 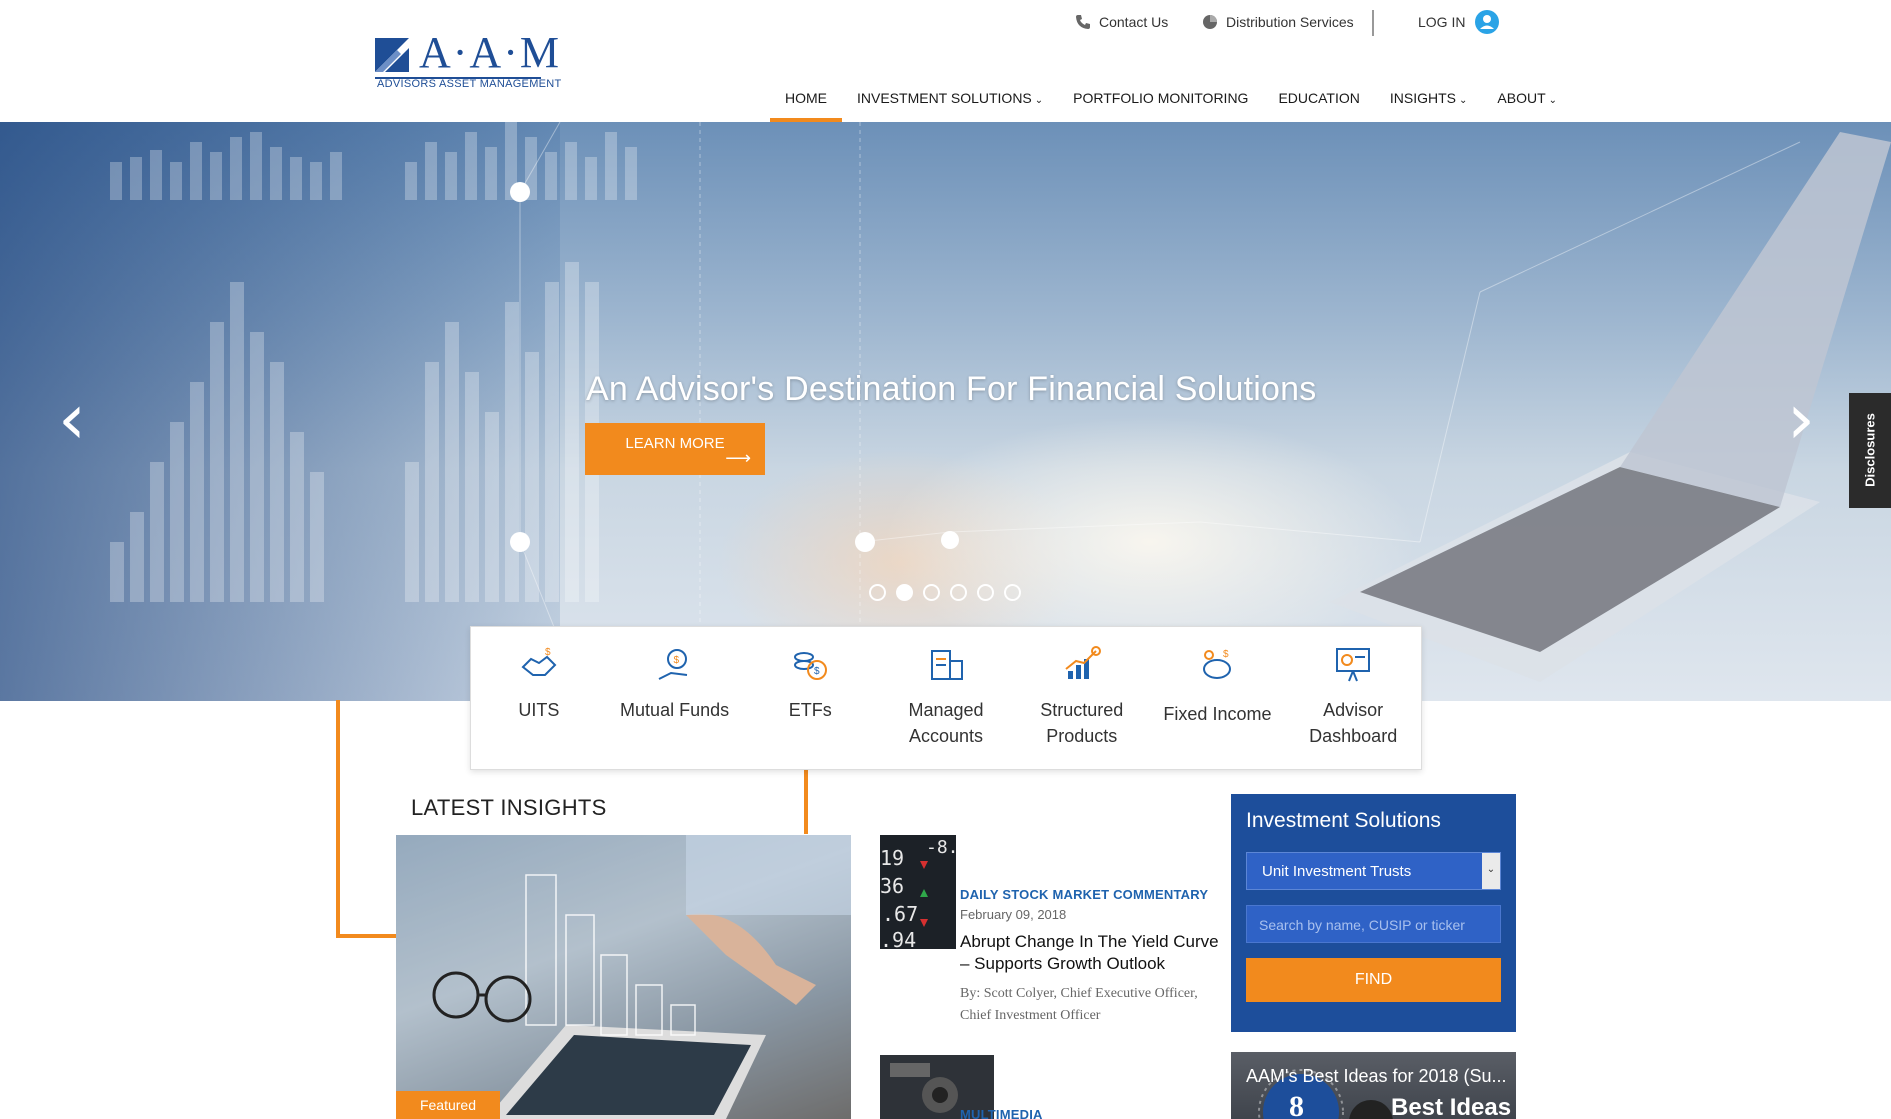 I want to click on svg-text: 19, so click(x=892, y=858).